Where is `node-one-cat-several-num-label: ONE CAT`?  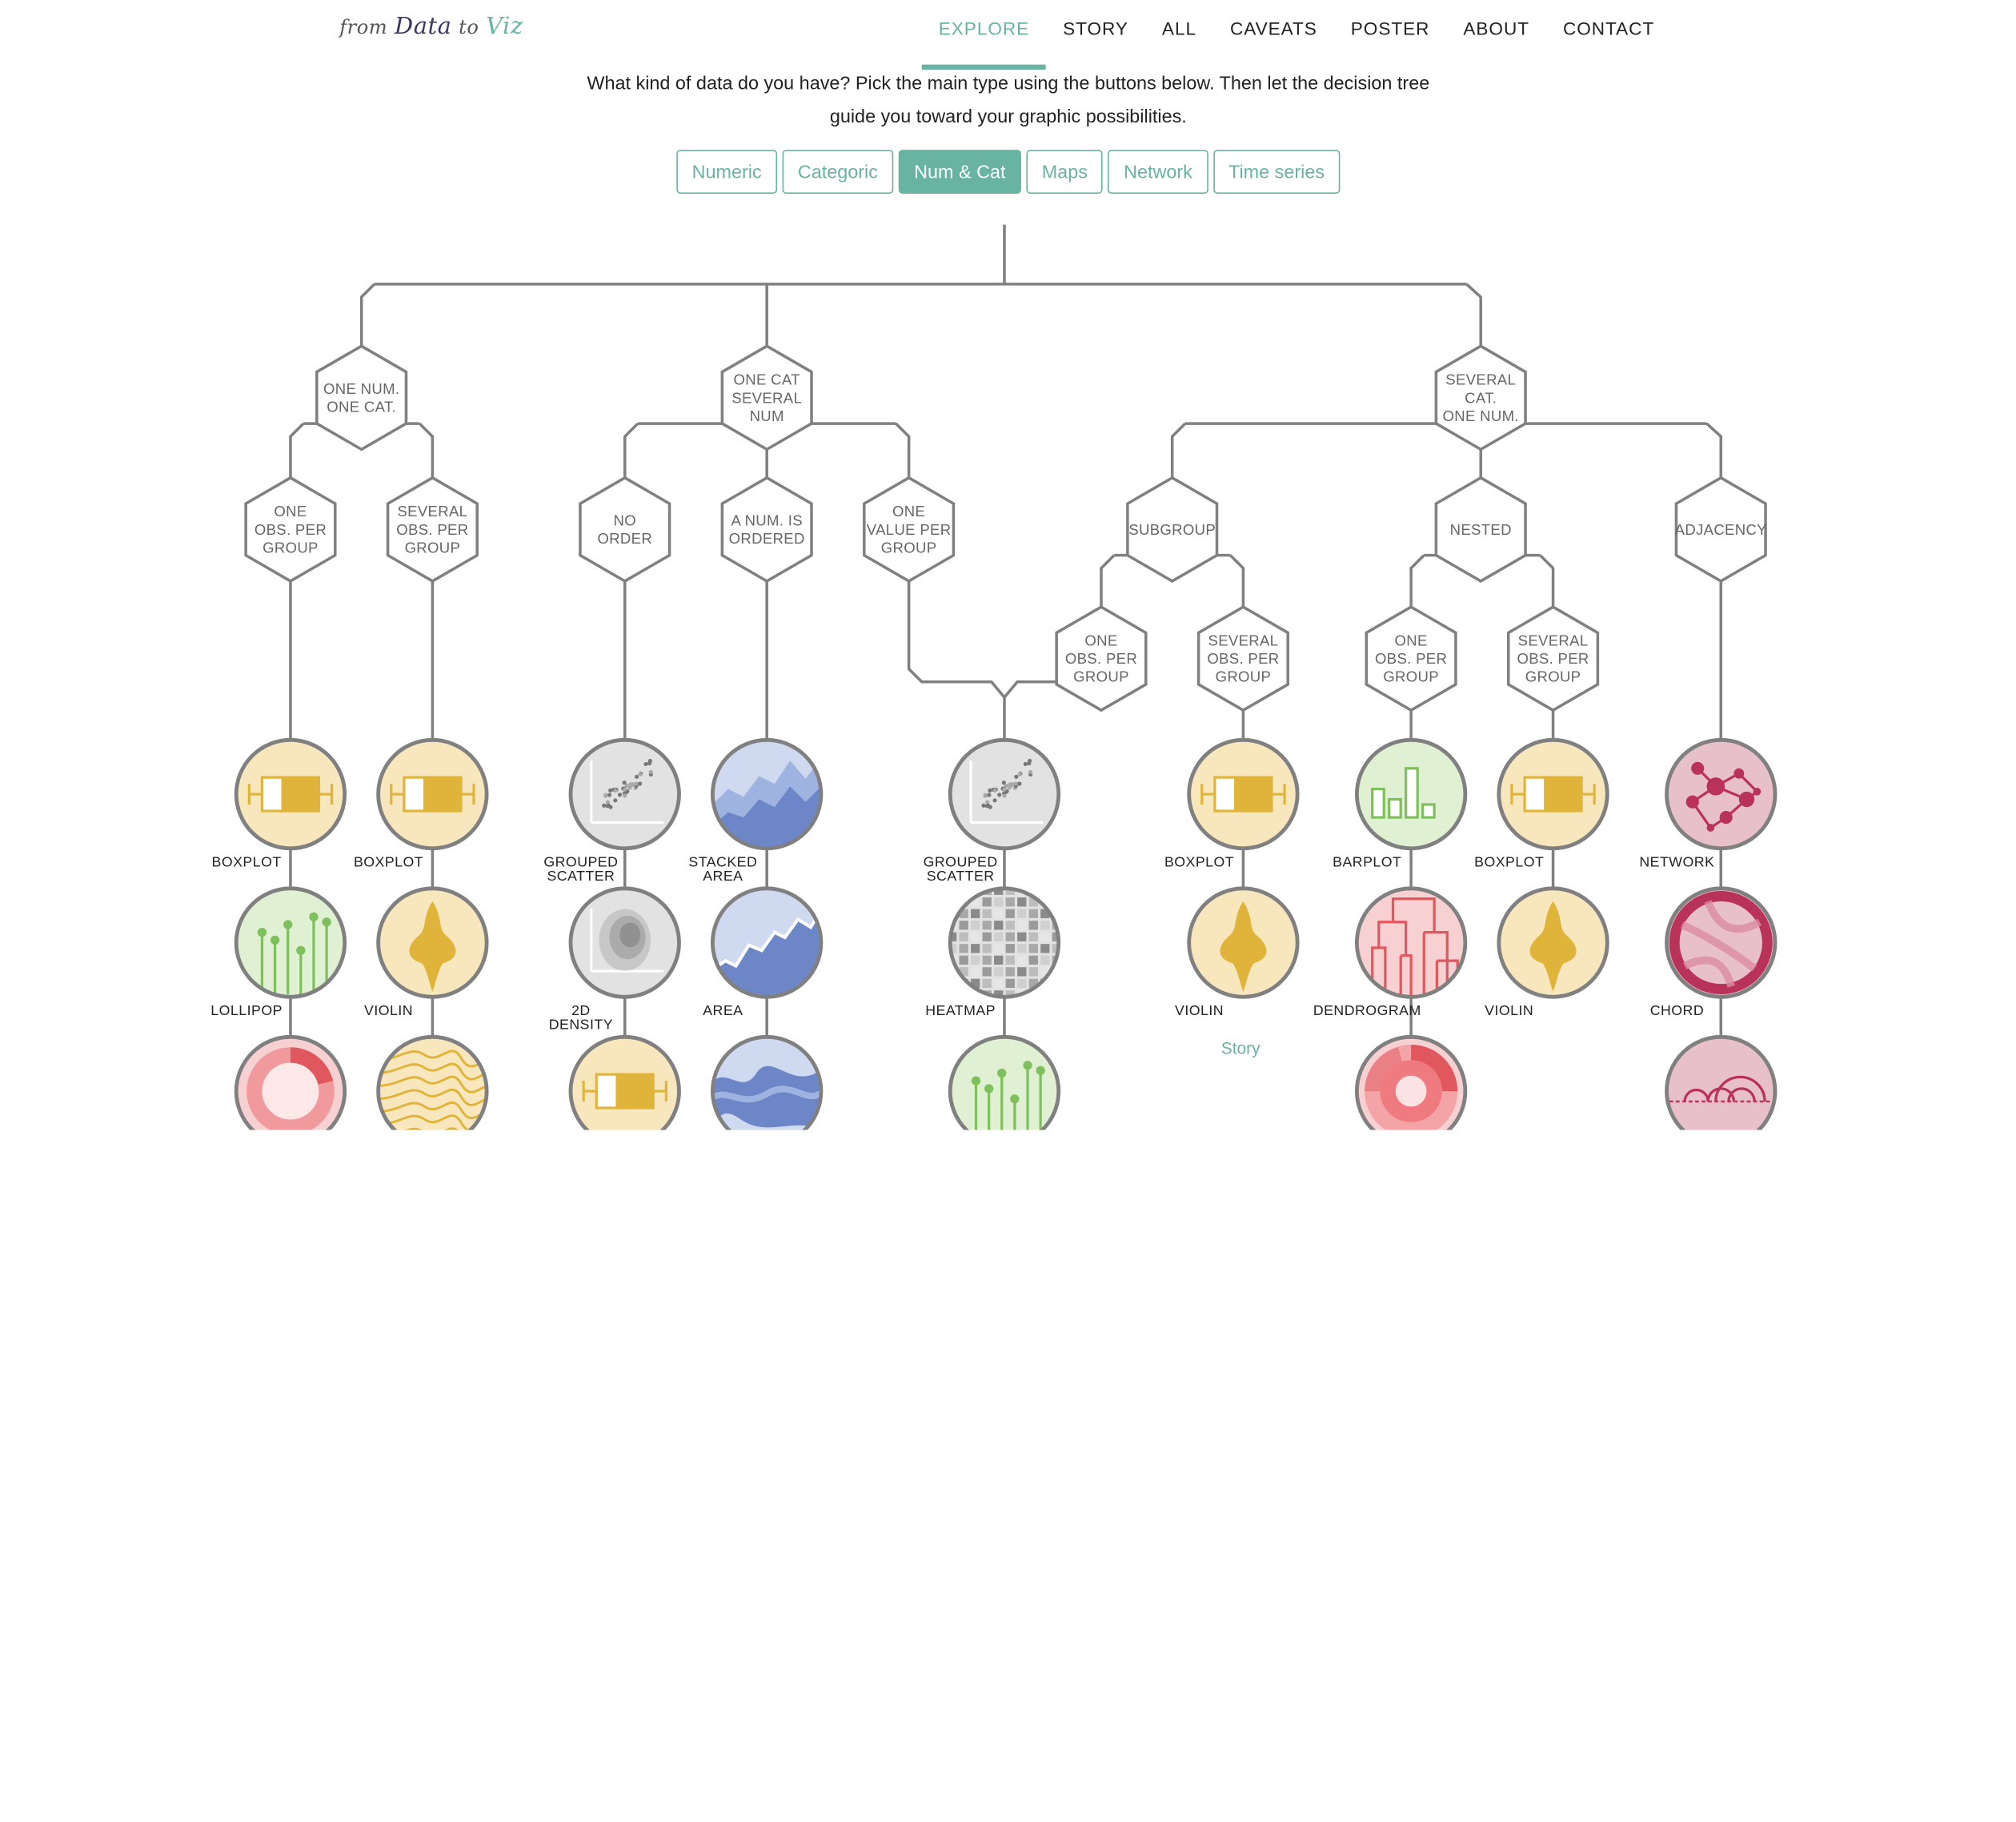
node-one-cat-several-num-label: ONE CAT is located at coordinates (767, 379).